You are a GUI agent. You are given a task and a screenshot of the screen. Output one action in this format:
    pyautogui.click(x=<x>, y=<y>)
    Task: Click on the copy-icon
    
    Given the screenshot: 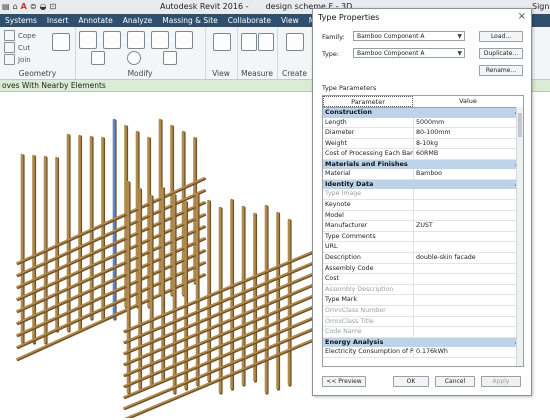 What is the action you would take?
    pyautogui.click(x=184, y=40)
    